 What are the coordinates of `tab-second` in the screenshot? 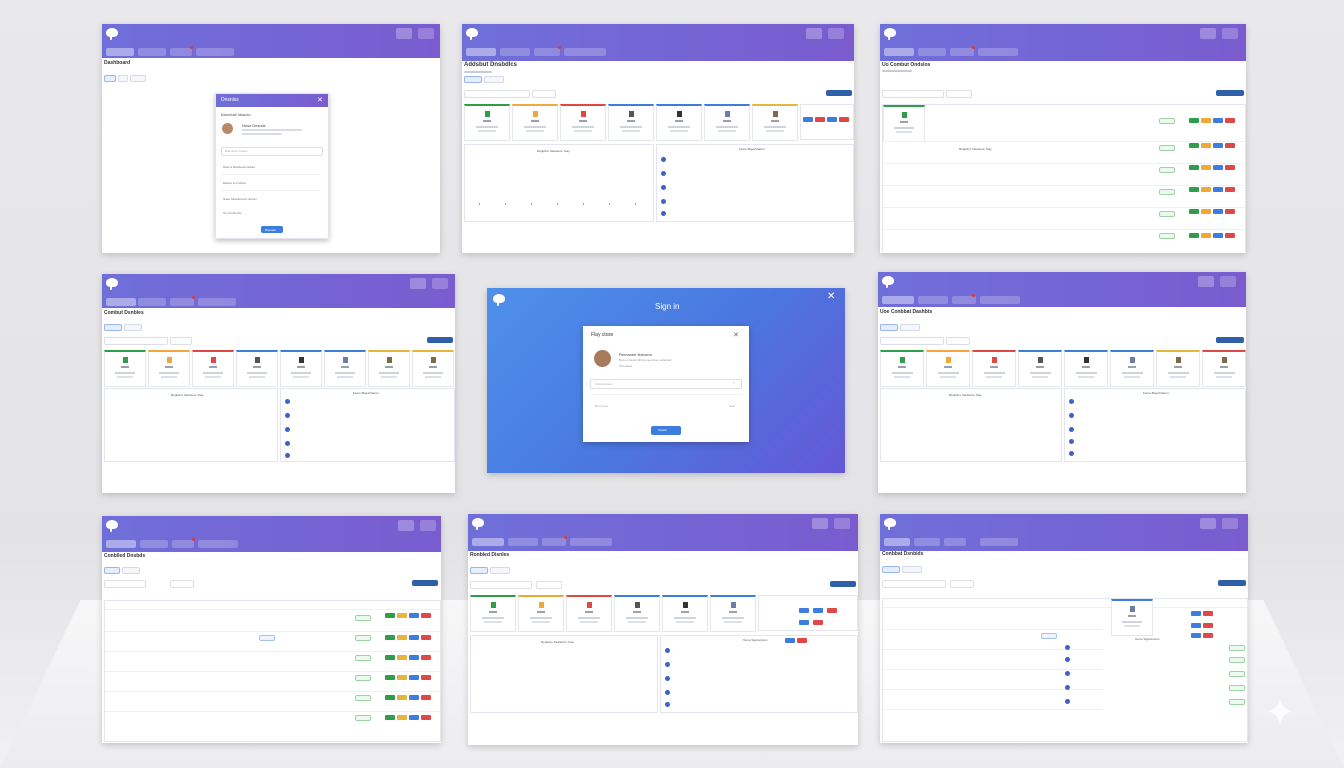 It's located at (910, 327).